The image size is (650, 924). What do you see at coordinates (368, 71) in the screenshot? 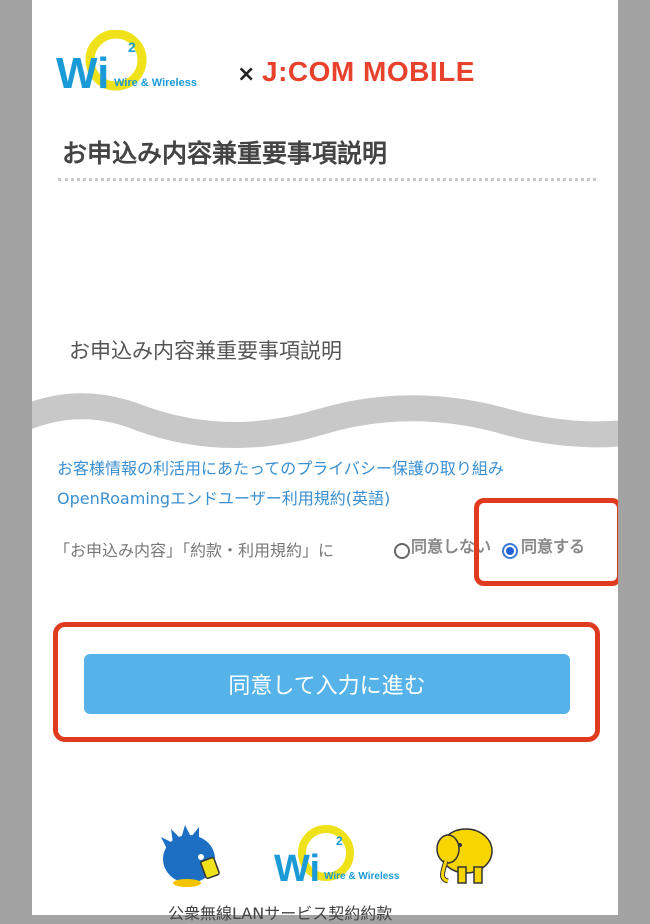
I see `jcom-mobile-logo: J:COM MOBILE` at bounding box center [368, 71].